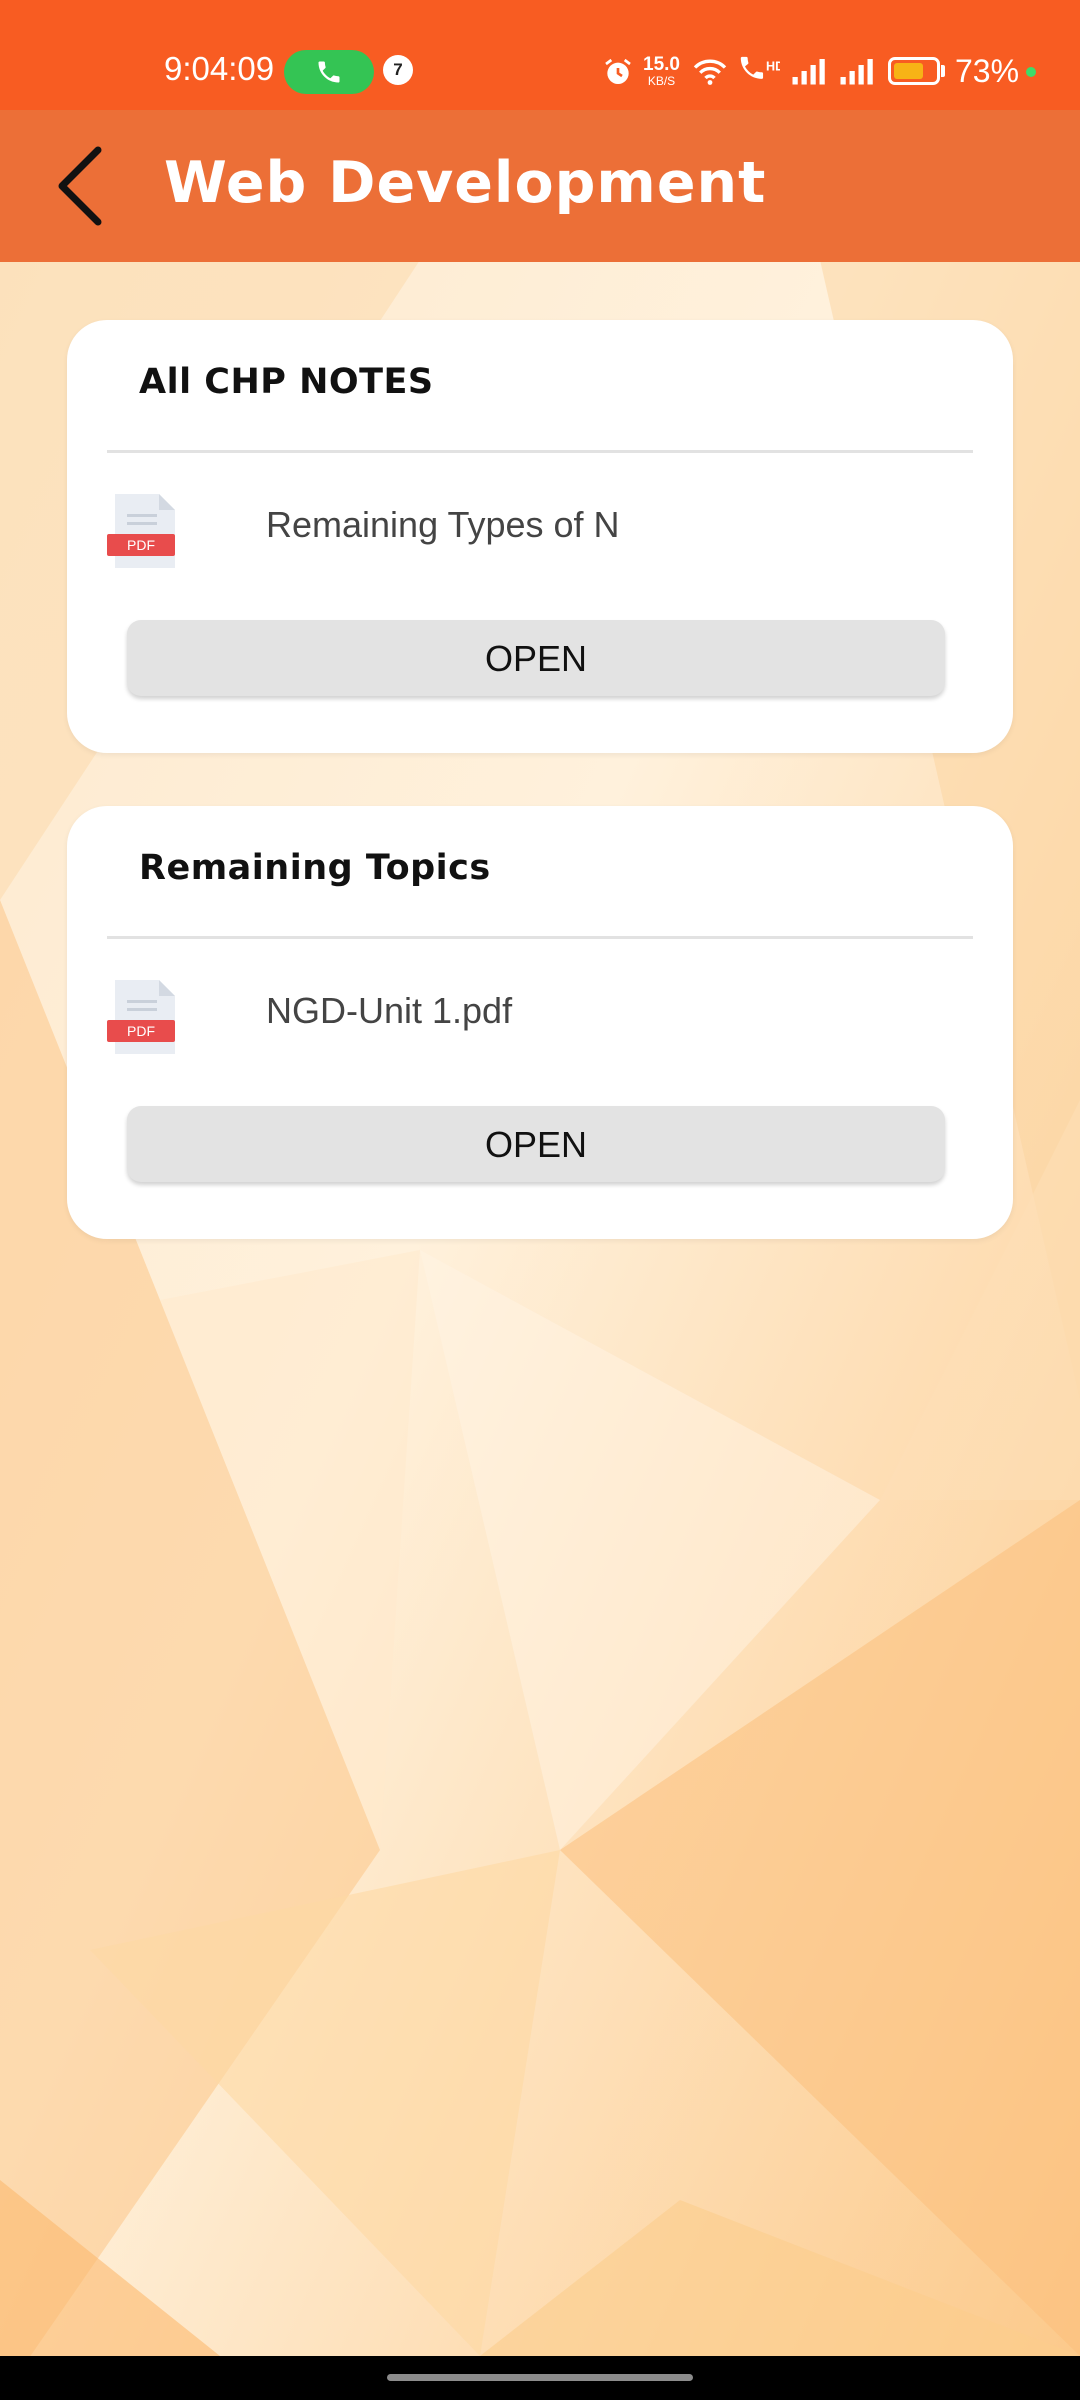 The image size is (1080, 2400). What do you see at coordinates (315, 868) in the screenshot?
I see `card-title: Remaining Topics` at bounding box center [315, 868].